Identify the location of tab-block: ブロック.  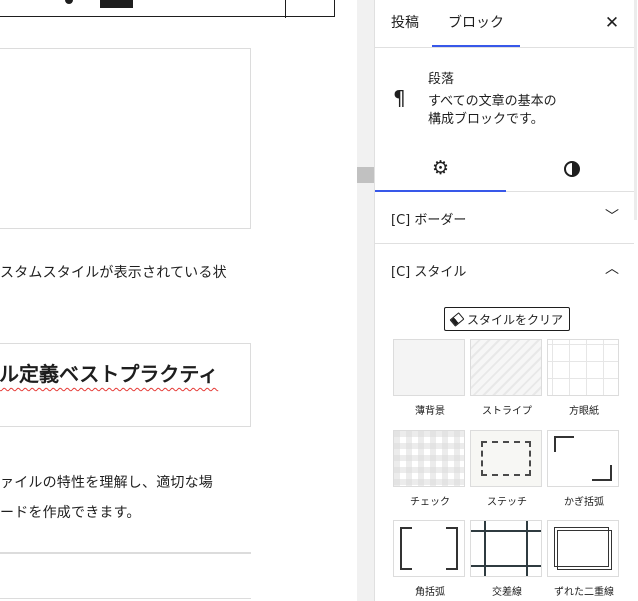
(476, 23).